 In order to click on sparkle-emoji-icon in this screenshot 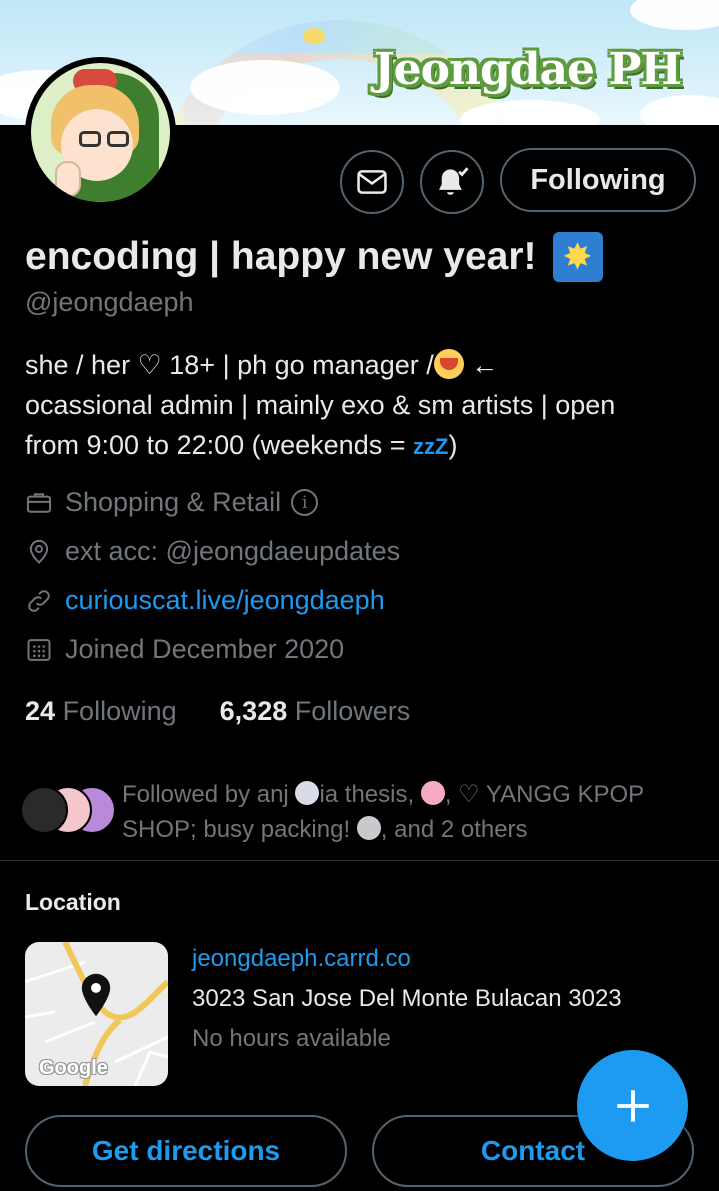, I will do `click(577, 257)`.